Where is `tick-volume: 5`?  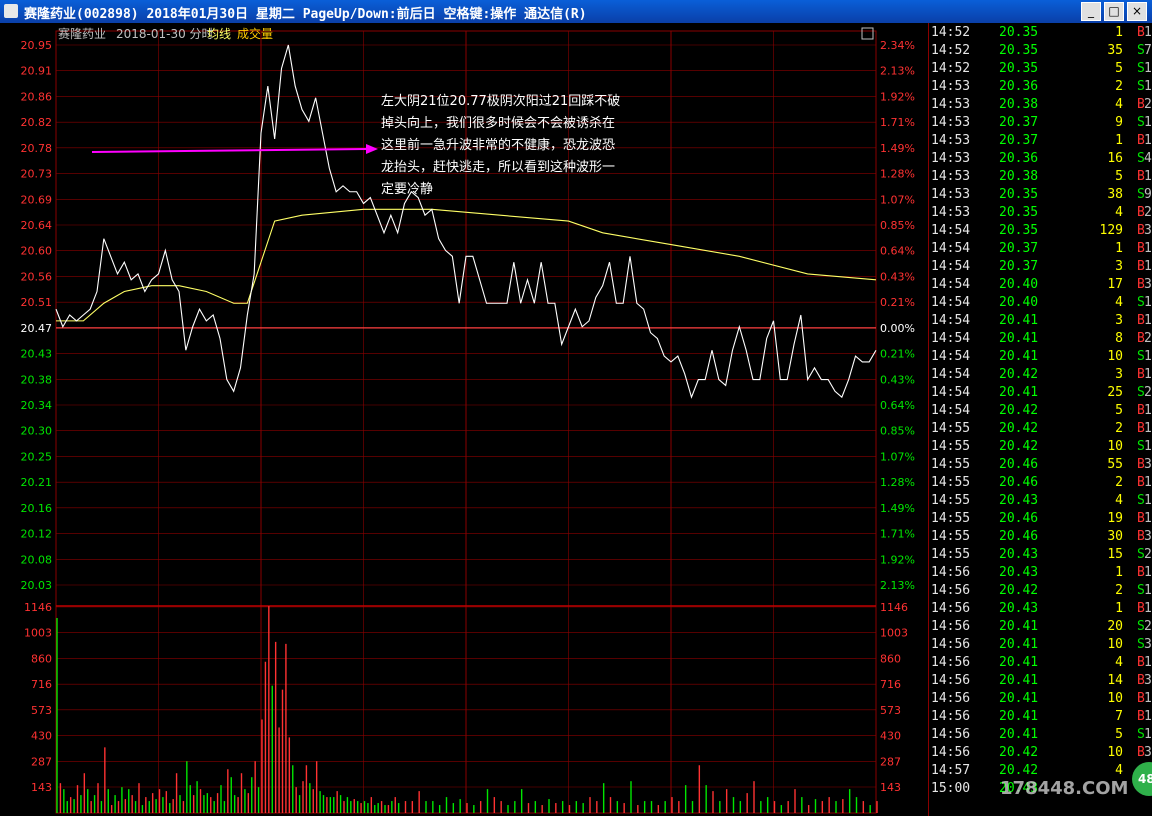 tick-volume: 5 is located at coordinates (1119, 68).